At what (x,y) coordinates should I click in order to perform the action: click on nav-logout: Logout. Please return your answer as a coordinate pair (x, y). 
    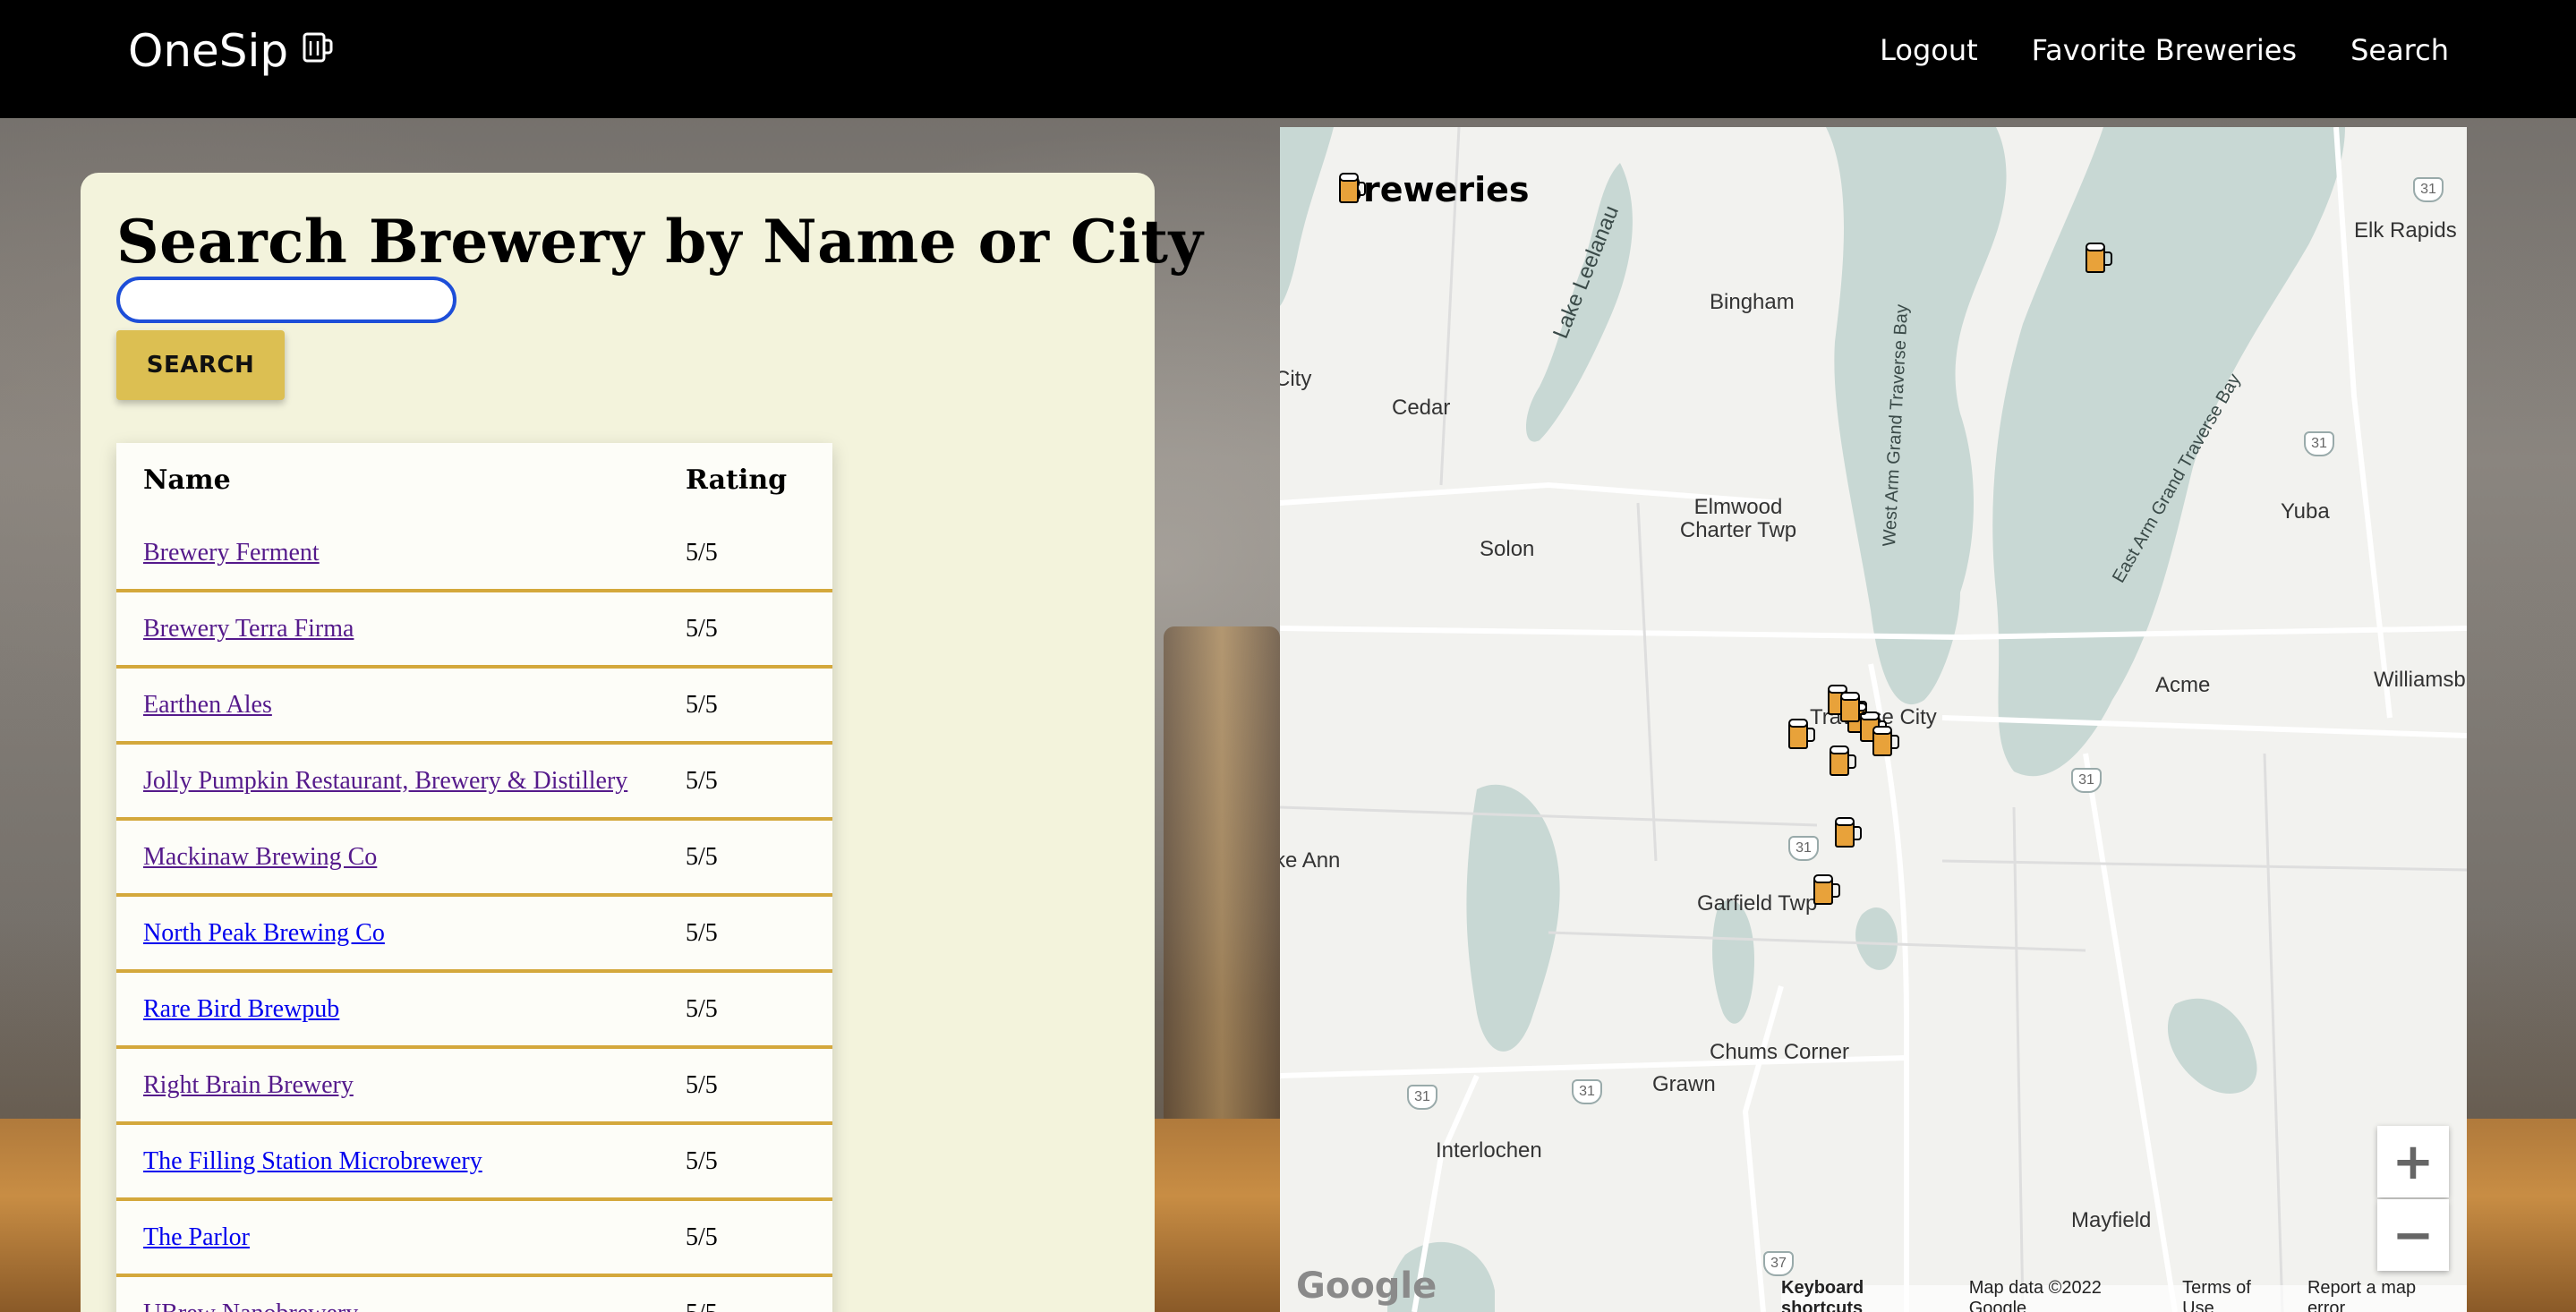
    Looking at the image, I should click on (1929, 50).